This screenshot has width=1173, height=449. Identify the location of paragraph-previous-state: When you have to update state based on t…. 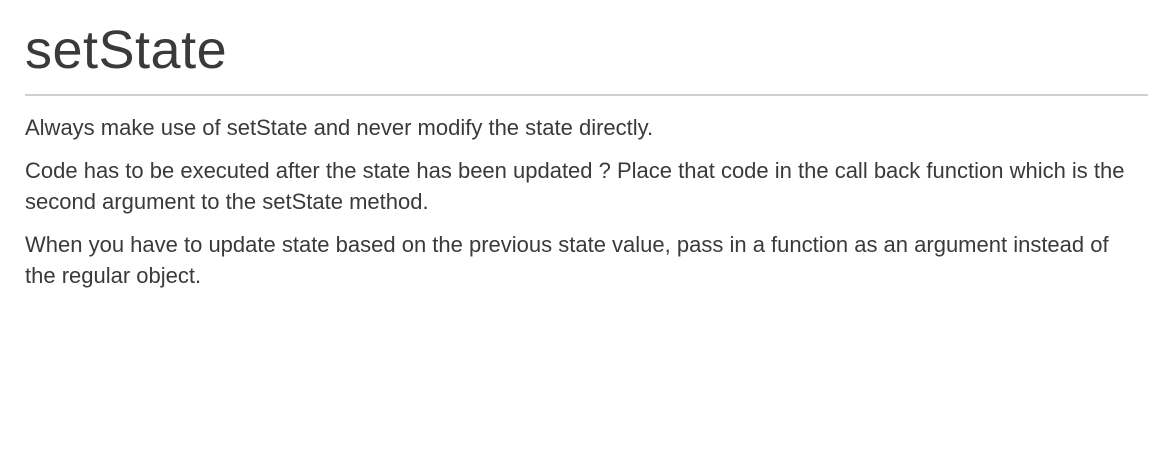
(567, 260).